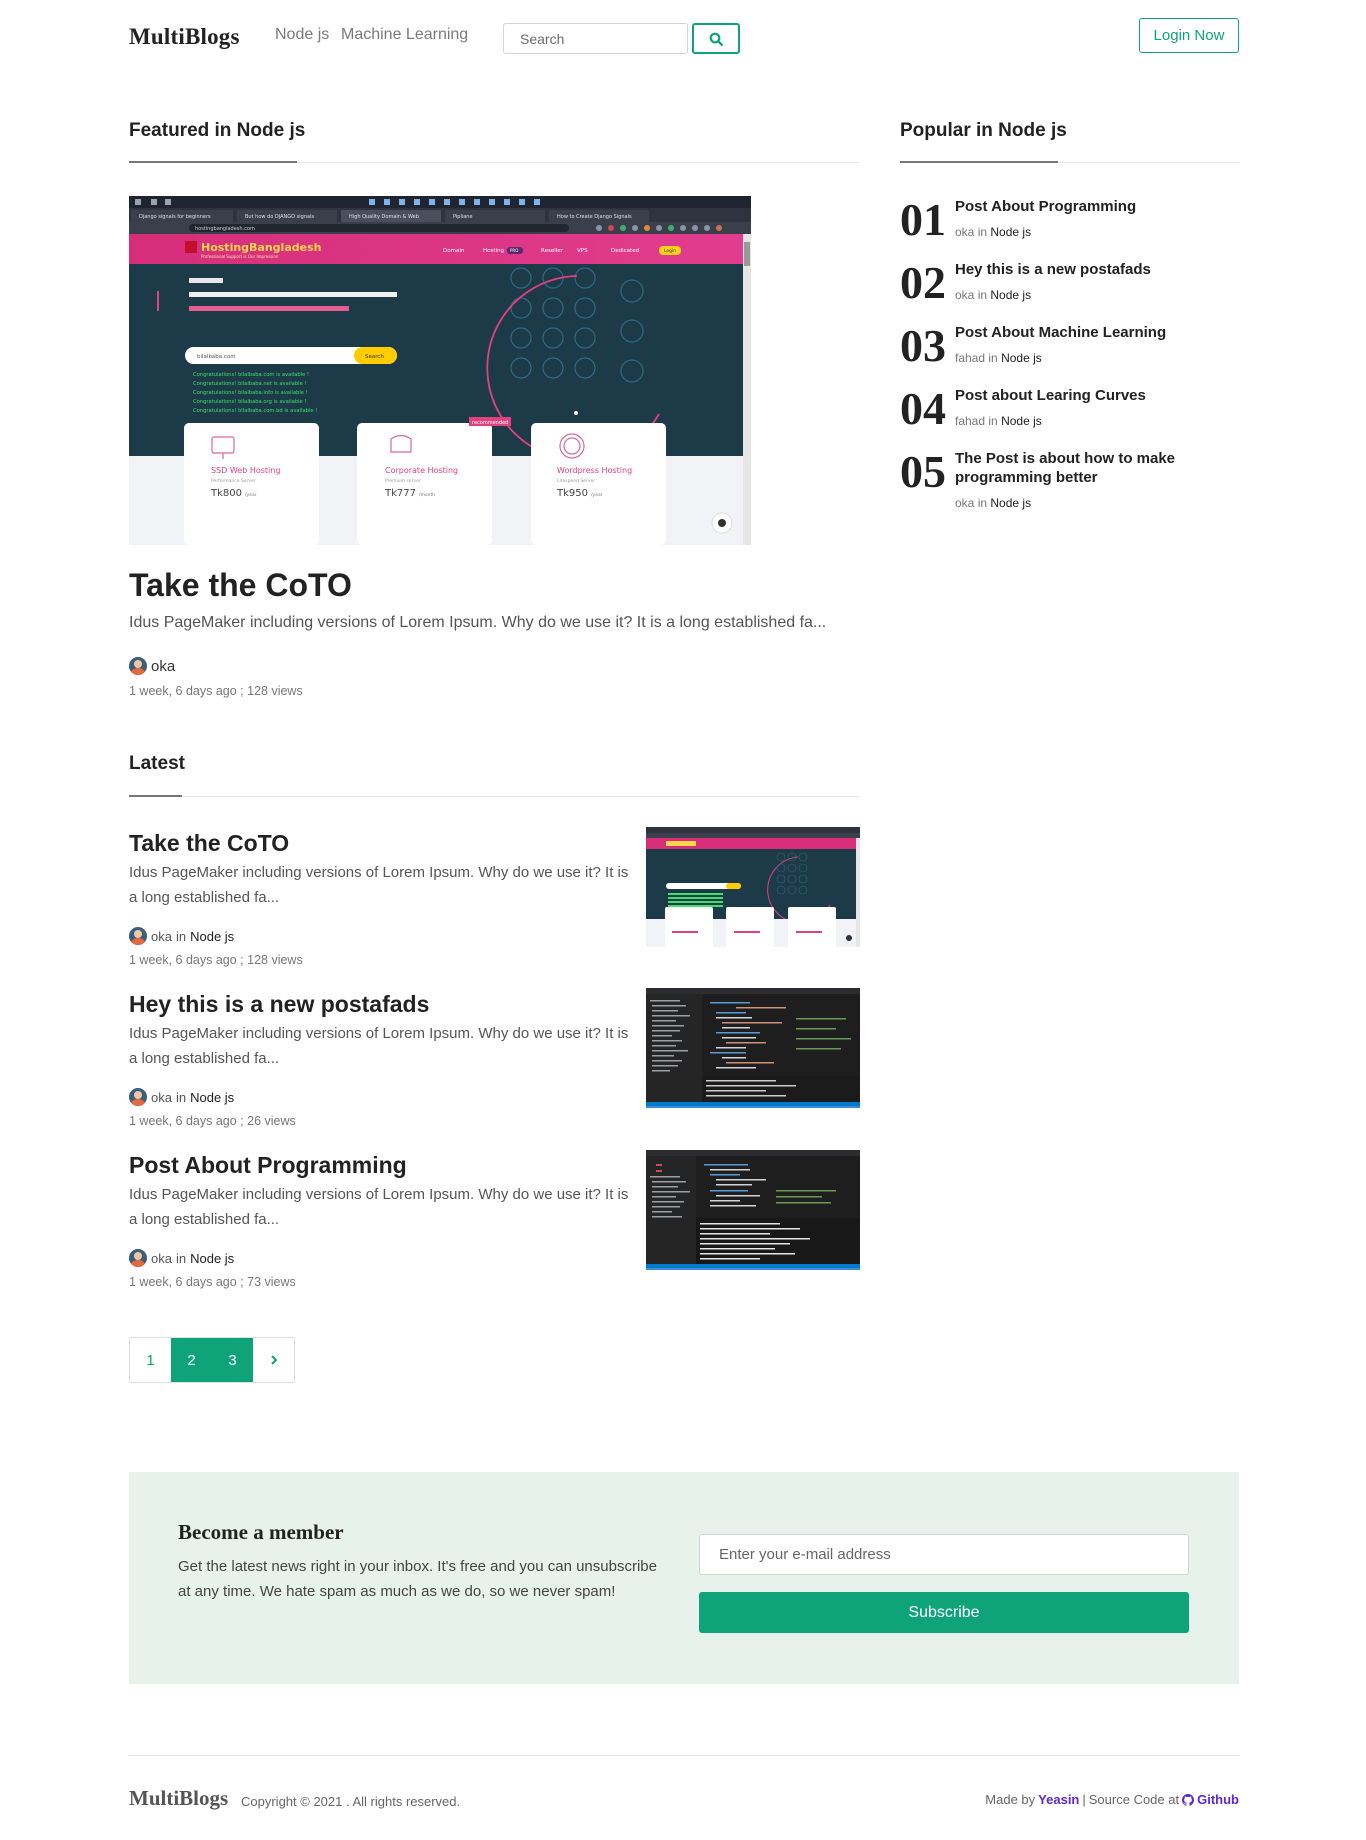  What do you see at coordinates (1189, 35) in the screenshot?
I see `login-button: Login Now` at bounding box center [1189, 35].